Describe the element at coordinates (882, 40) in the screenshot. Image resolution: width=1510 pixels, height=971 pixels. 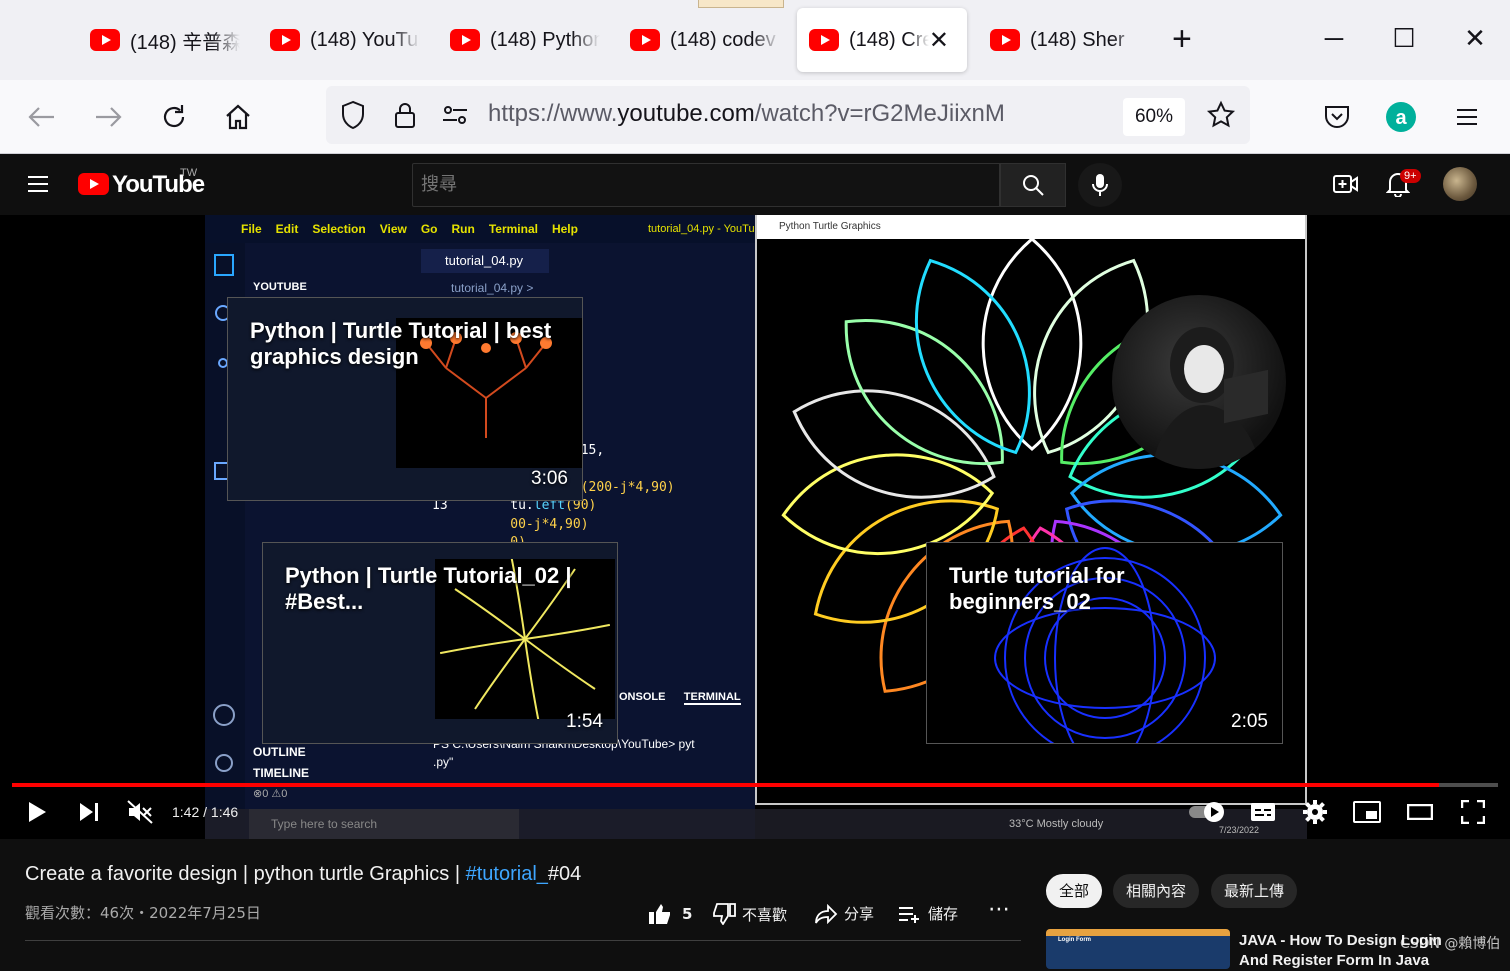
I see `browser-tab-active: (148) Cre ✕` at that location.